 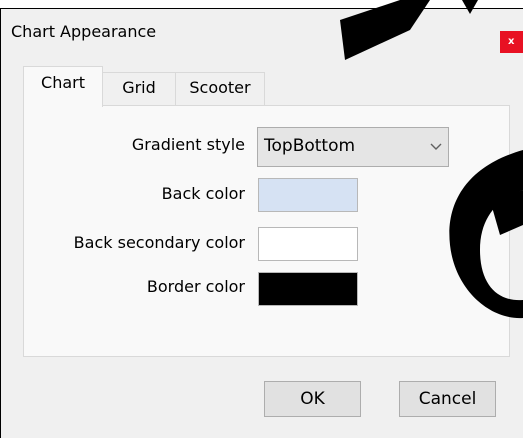 I want to click on back-secondary-color-label: Back secondary color, so click(x=159, y=242).